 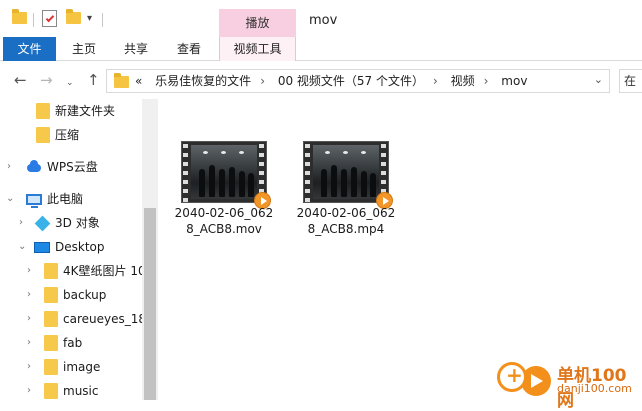 What do you see at coordinates (29, 49) in the screenshot?
I see `tab-file: 文件` at bounding box center [29, 49].